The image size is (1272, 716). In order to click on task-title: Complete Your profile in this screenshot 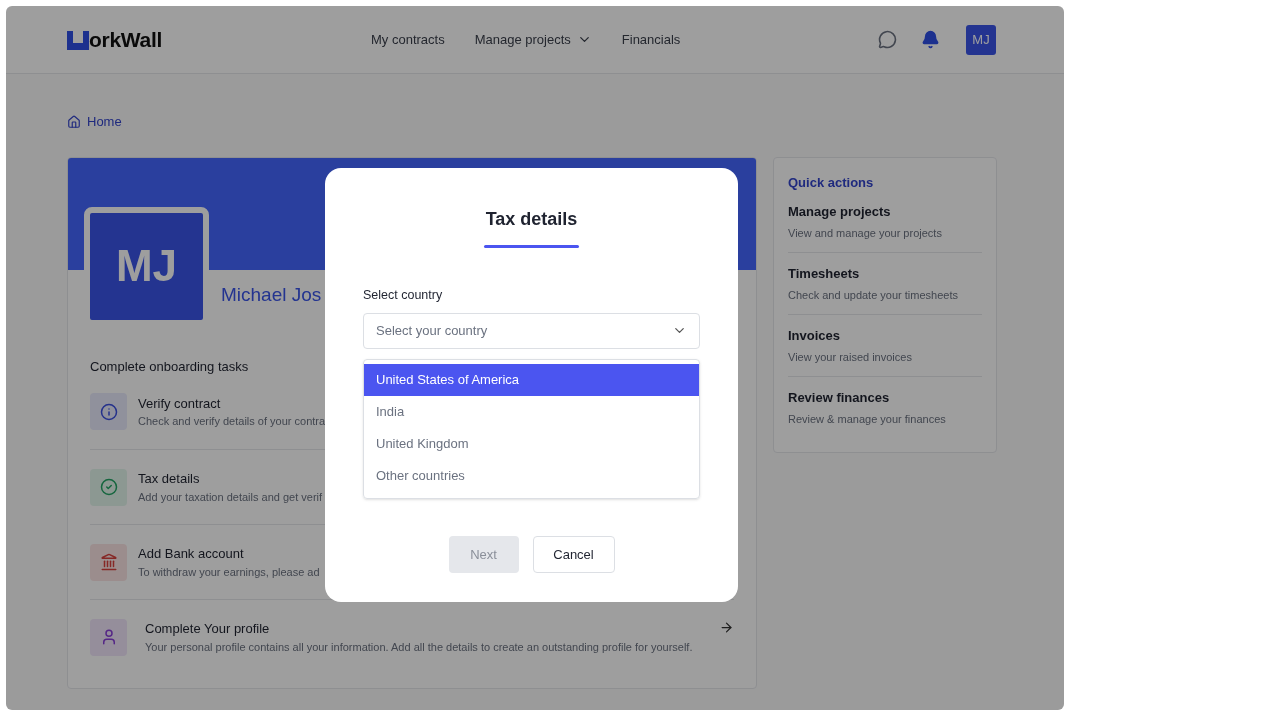, I will do `click(207, 629)`.